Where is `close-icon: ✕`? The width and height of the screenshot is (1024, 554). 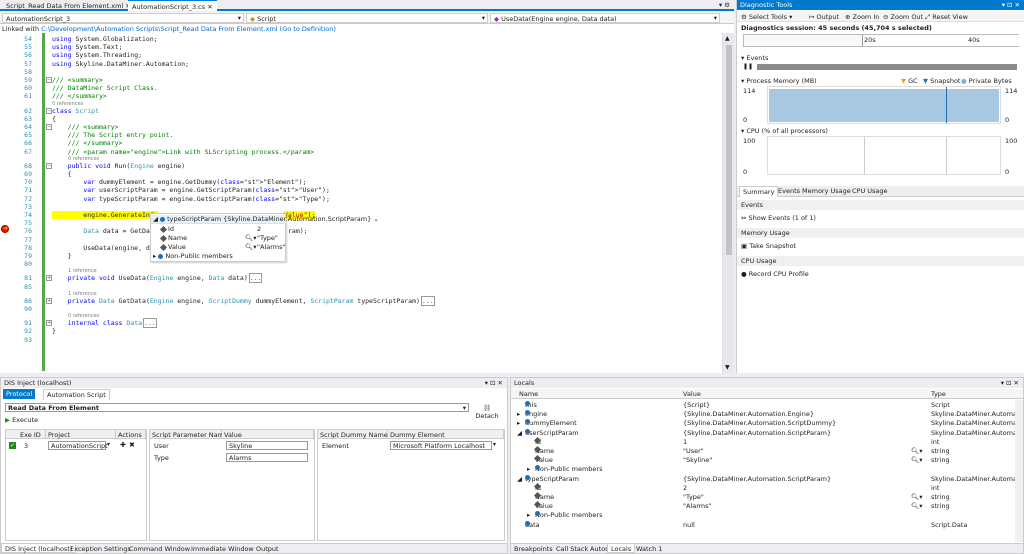 close-icon: ✕ is located at coordinates (209, 7).